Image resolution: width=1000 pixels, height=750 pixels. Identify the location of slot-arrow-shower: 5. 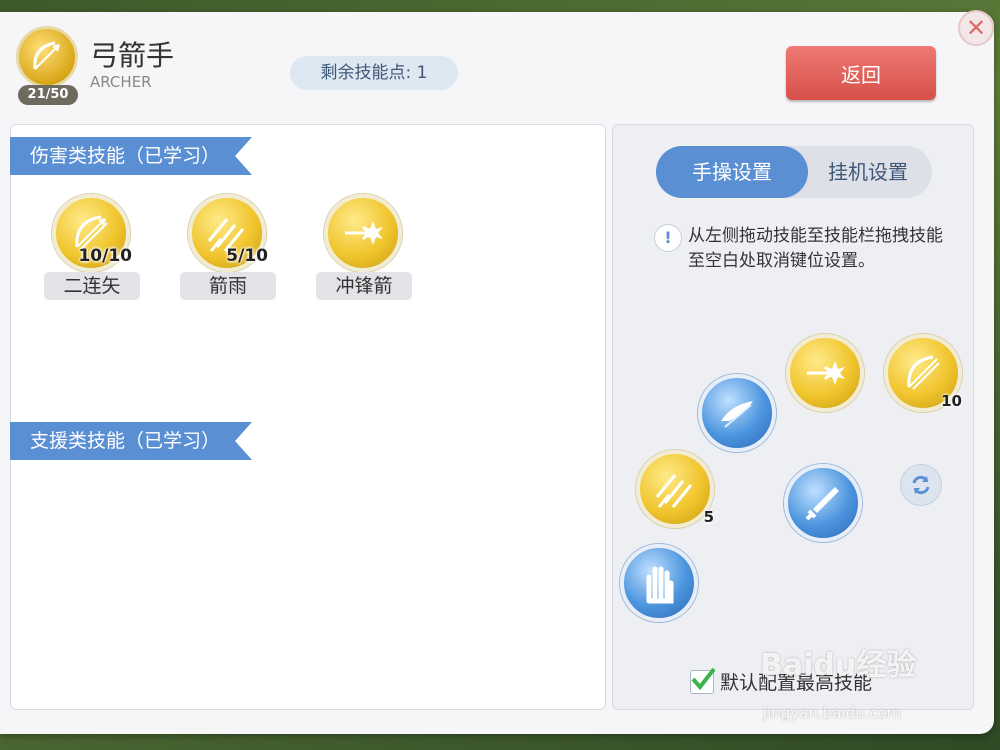
(675, 489).